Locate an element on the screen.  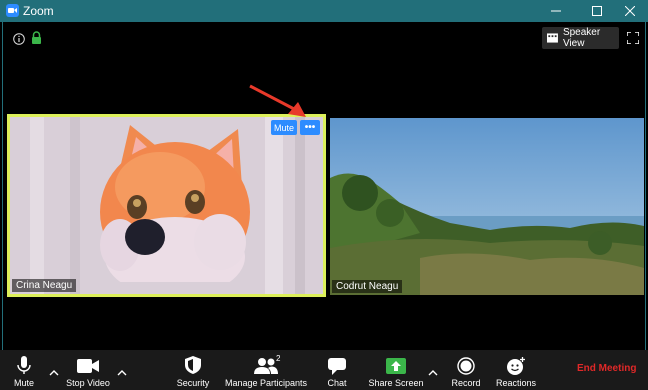
video-camera-icon is located at coordinates (88, 366).